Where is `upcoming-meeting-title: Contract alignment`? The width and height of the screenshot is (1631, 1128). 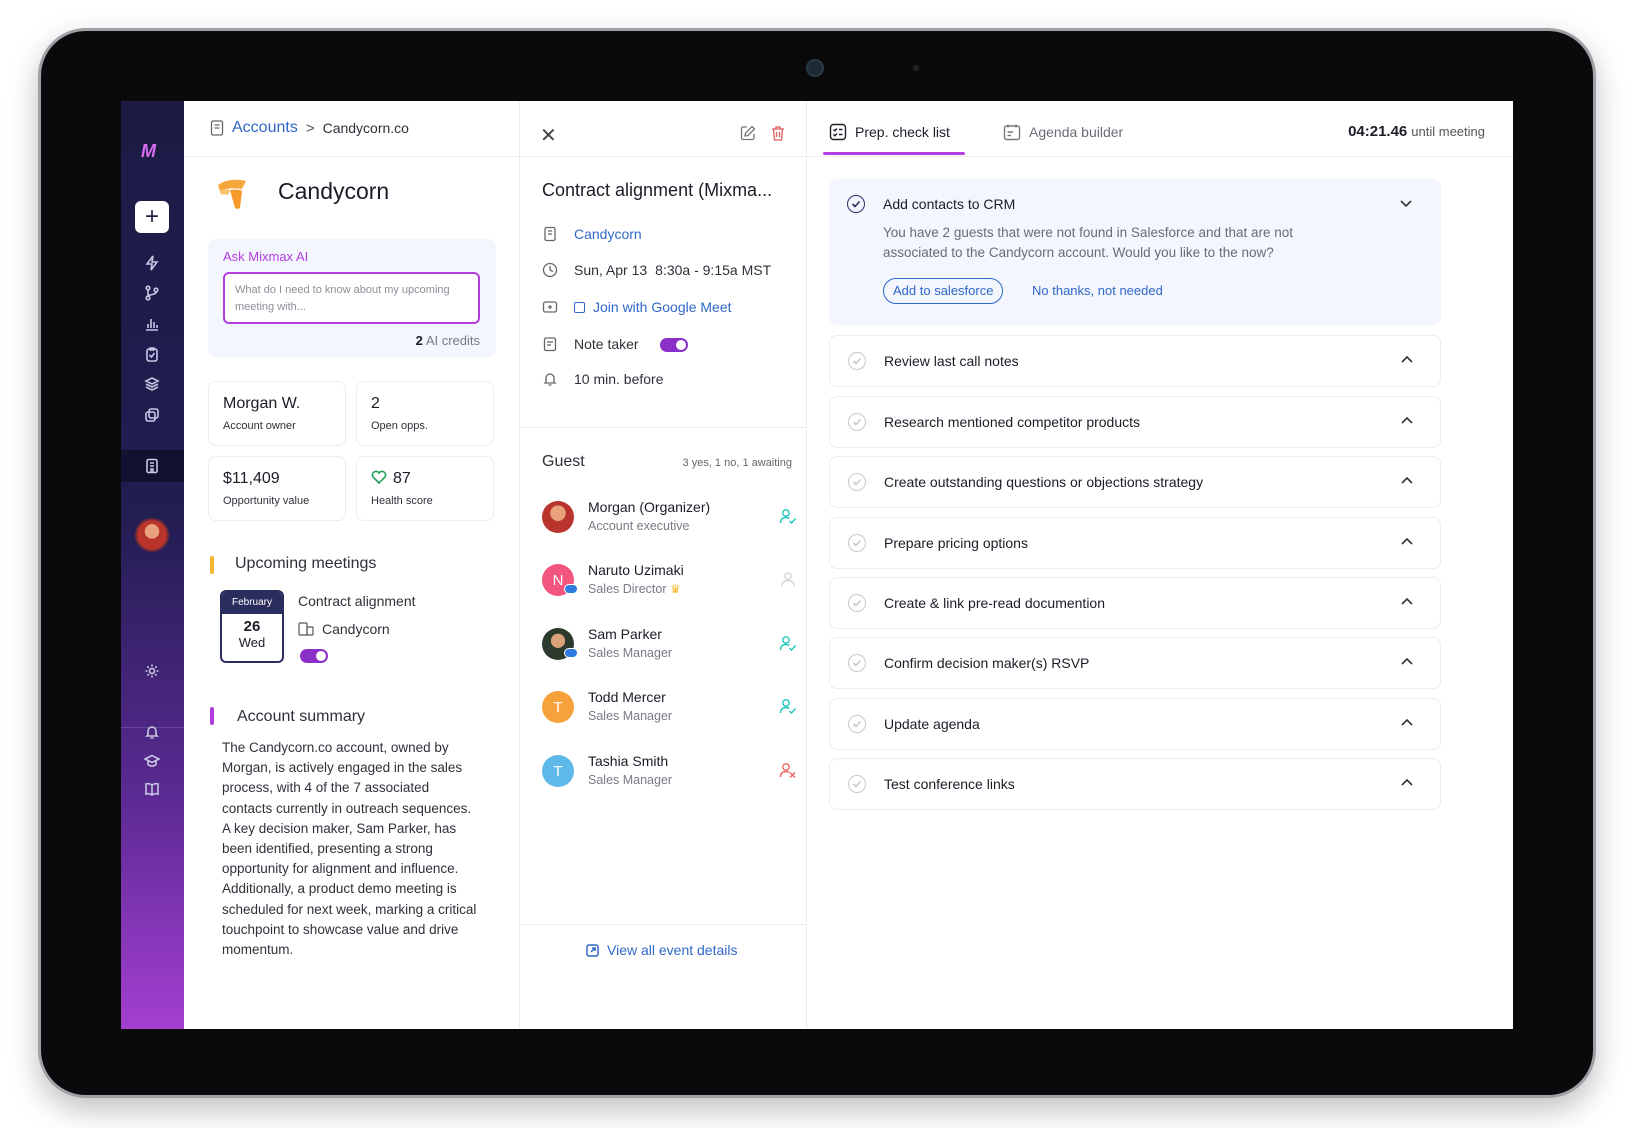 upcoming-meeting-title: Contract alignment is located at coordinates (357, 601).